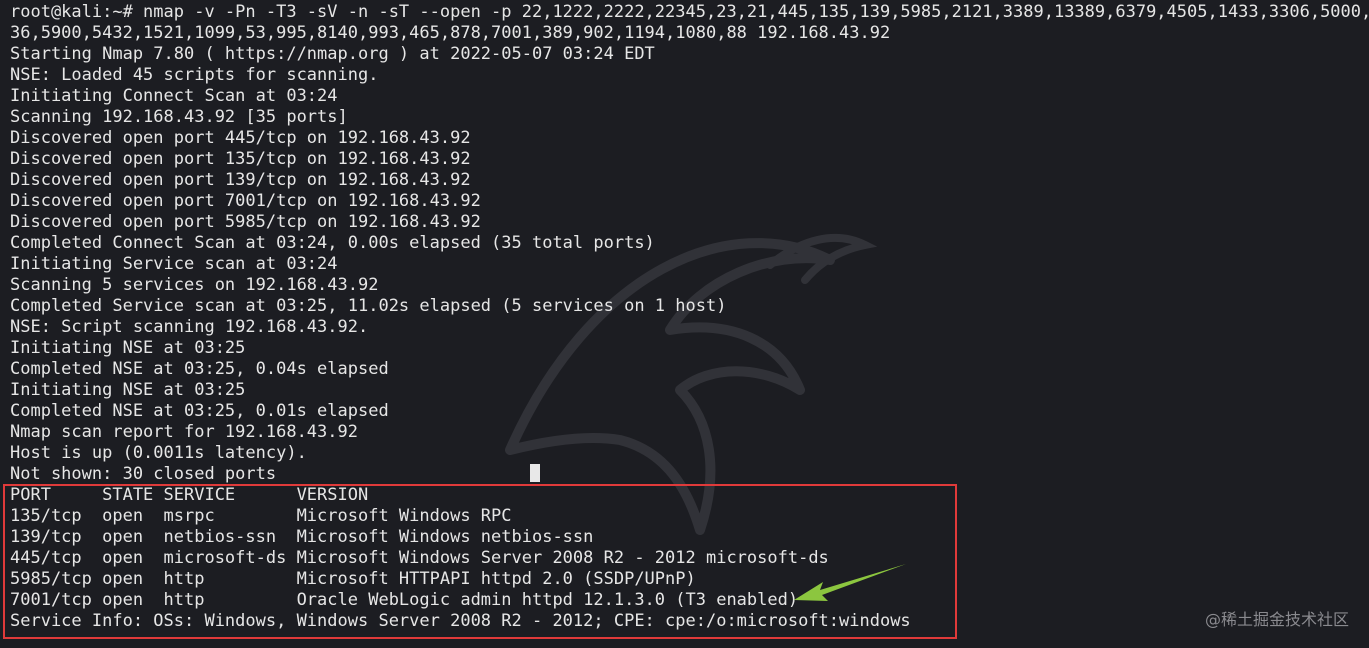 The image size is (1369, 648). I want to click on output-line: Nmap scan report for 192.168.43.92, so click(184, 432).